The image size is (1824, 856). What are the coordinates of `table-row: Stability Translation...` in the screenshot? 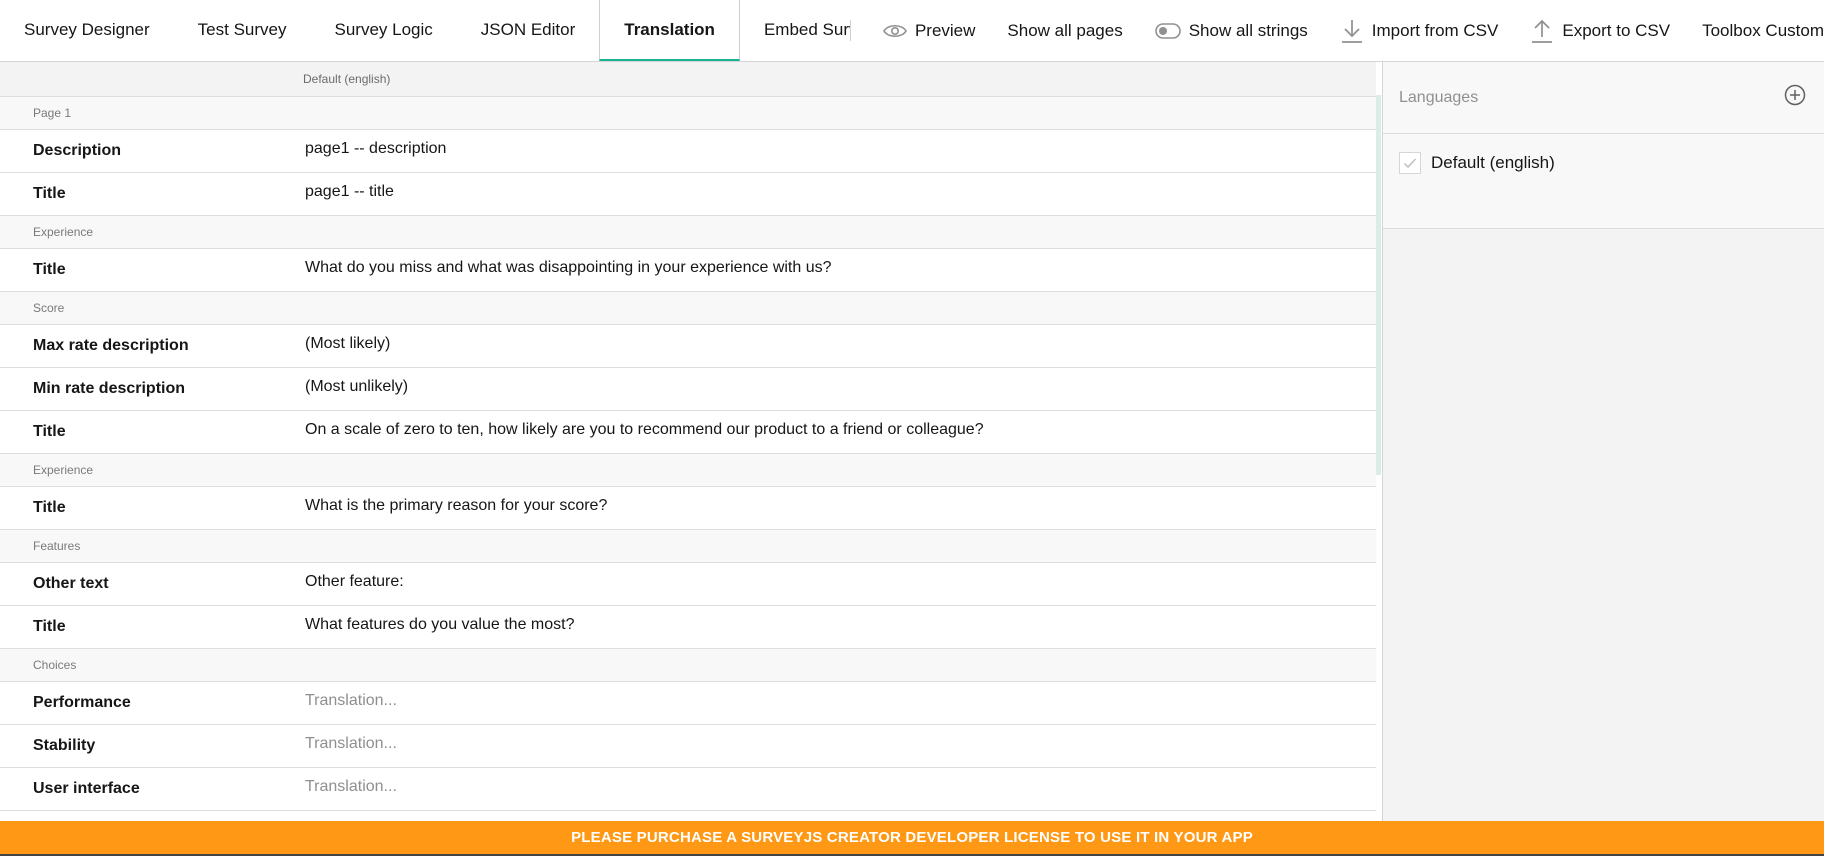 It's located at (688, 746).